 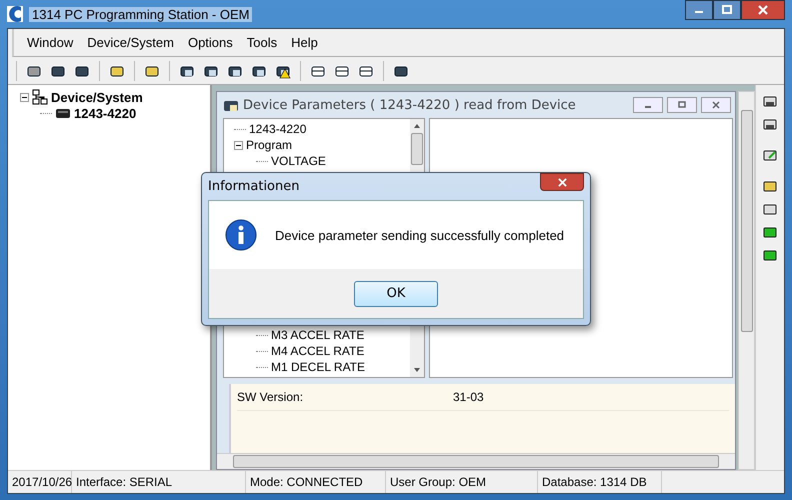 What do you see at coordinates (262, 42) in the screenshot?
I see `menu-item: Tools` at bounding box center [262, 42].